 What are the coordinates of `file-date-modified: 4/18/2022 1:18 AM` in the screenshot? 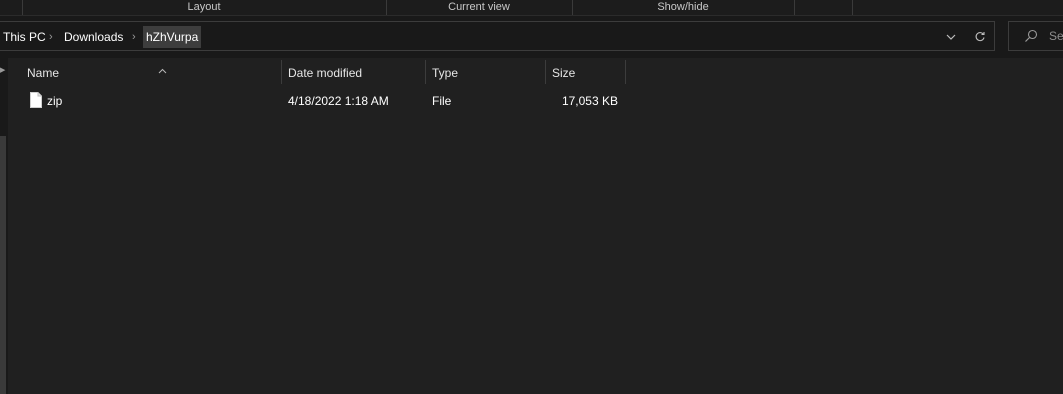 It's located at (338, 101).